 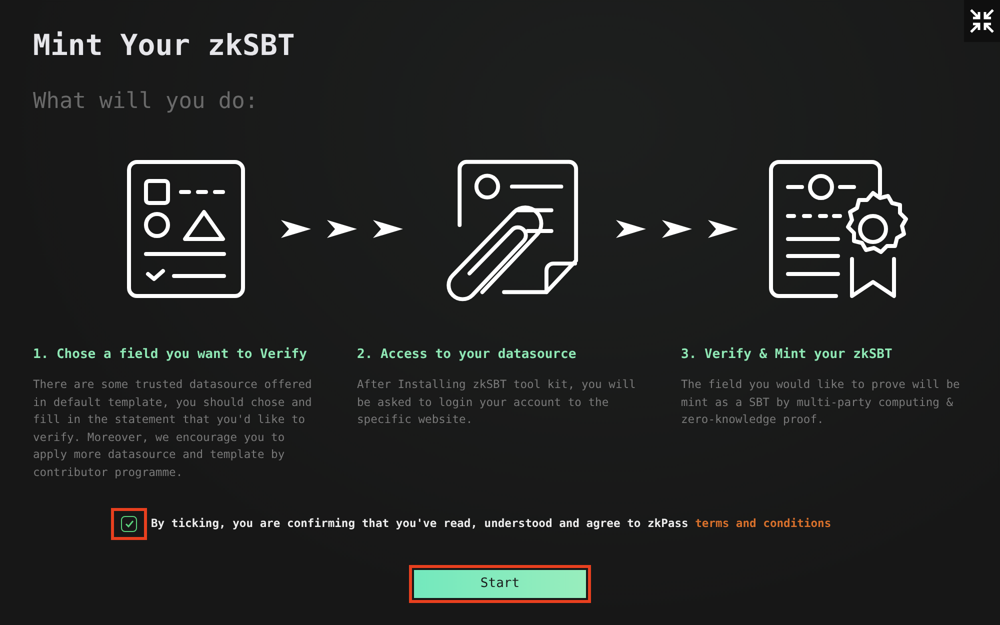 What do you see at coordinates (186, 229) in the screenshot?
I see `form-document-icon` at bounding box center [186, 229].